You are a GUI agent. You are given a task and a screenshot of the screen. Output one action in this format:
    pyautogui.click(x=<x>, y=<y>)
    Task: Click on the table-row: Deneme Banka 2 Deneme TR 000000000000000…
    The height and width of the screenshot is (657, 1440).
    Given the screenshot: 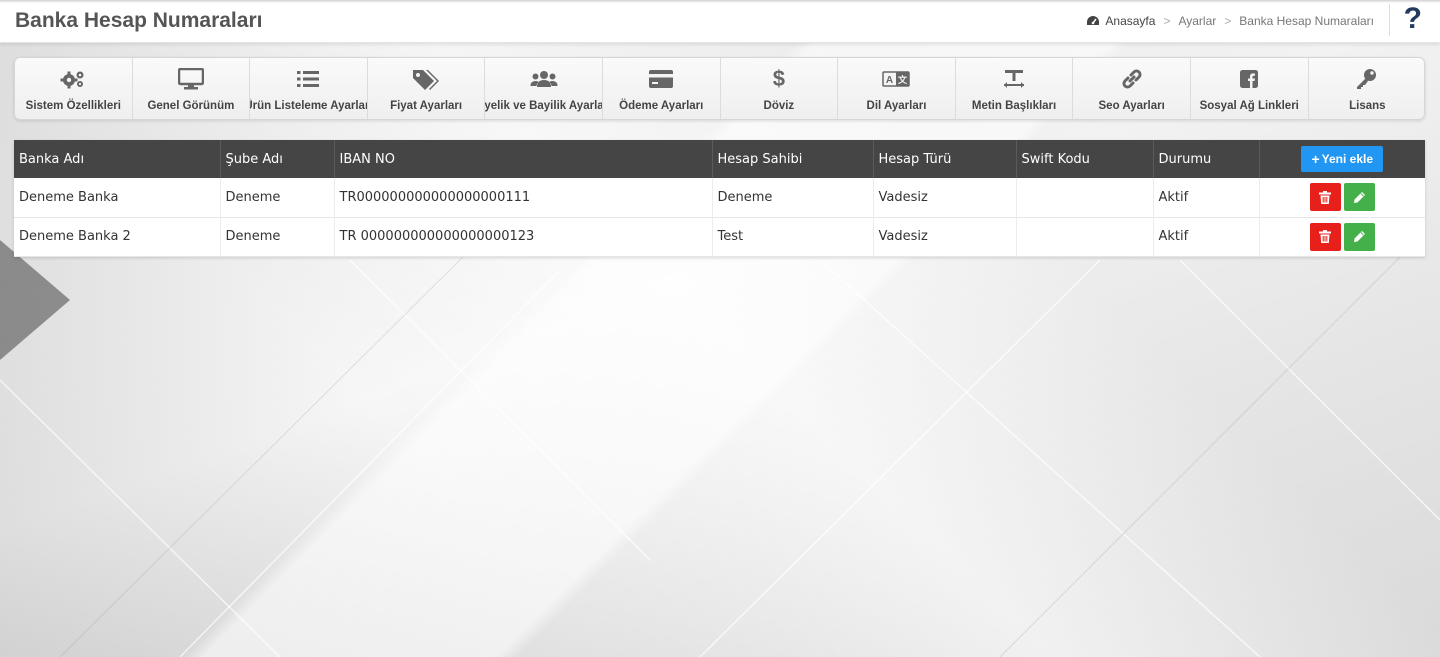 What is the action you would take?
    pyautogui.click(x=719, y=236)
    